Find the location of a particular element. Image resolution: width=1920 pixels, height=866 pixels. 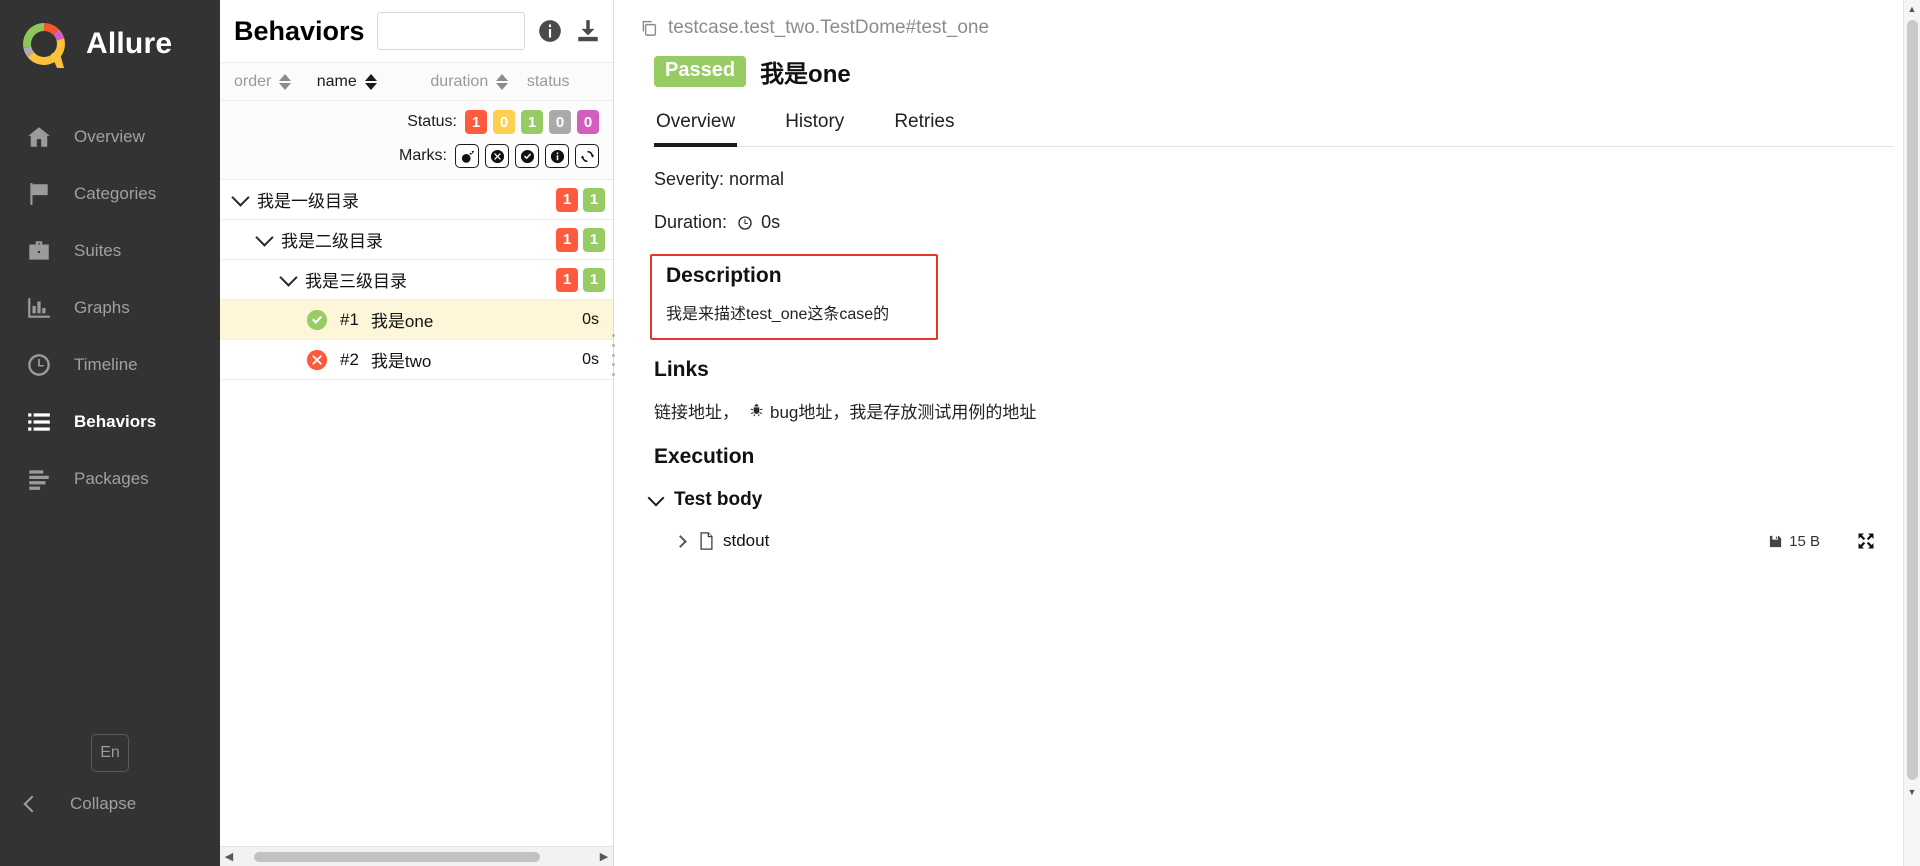

horizontal-scroll-track is located at coordinates (416, 856).